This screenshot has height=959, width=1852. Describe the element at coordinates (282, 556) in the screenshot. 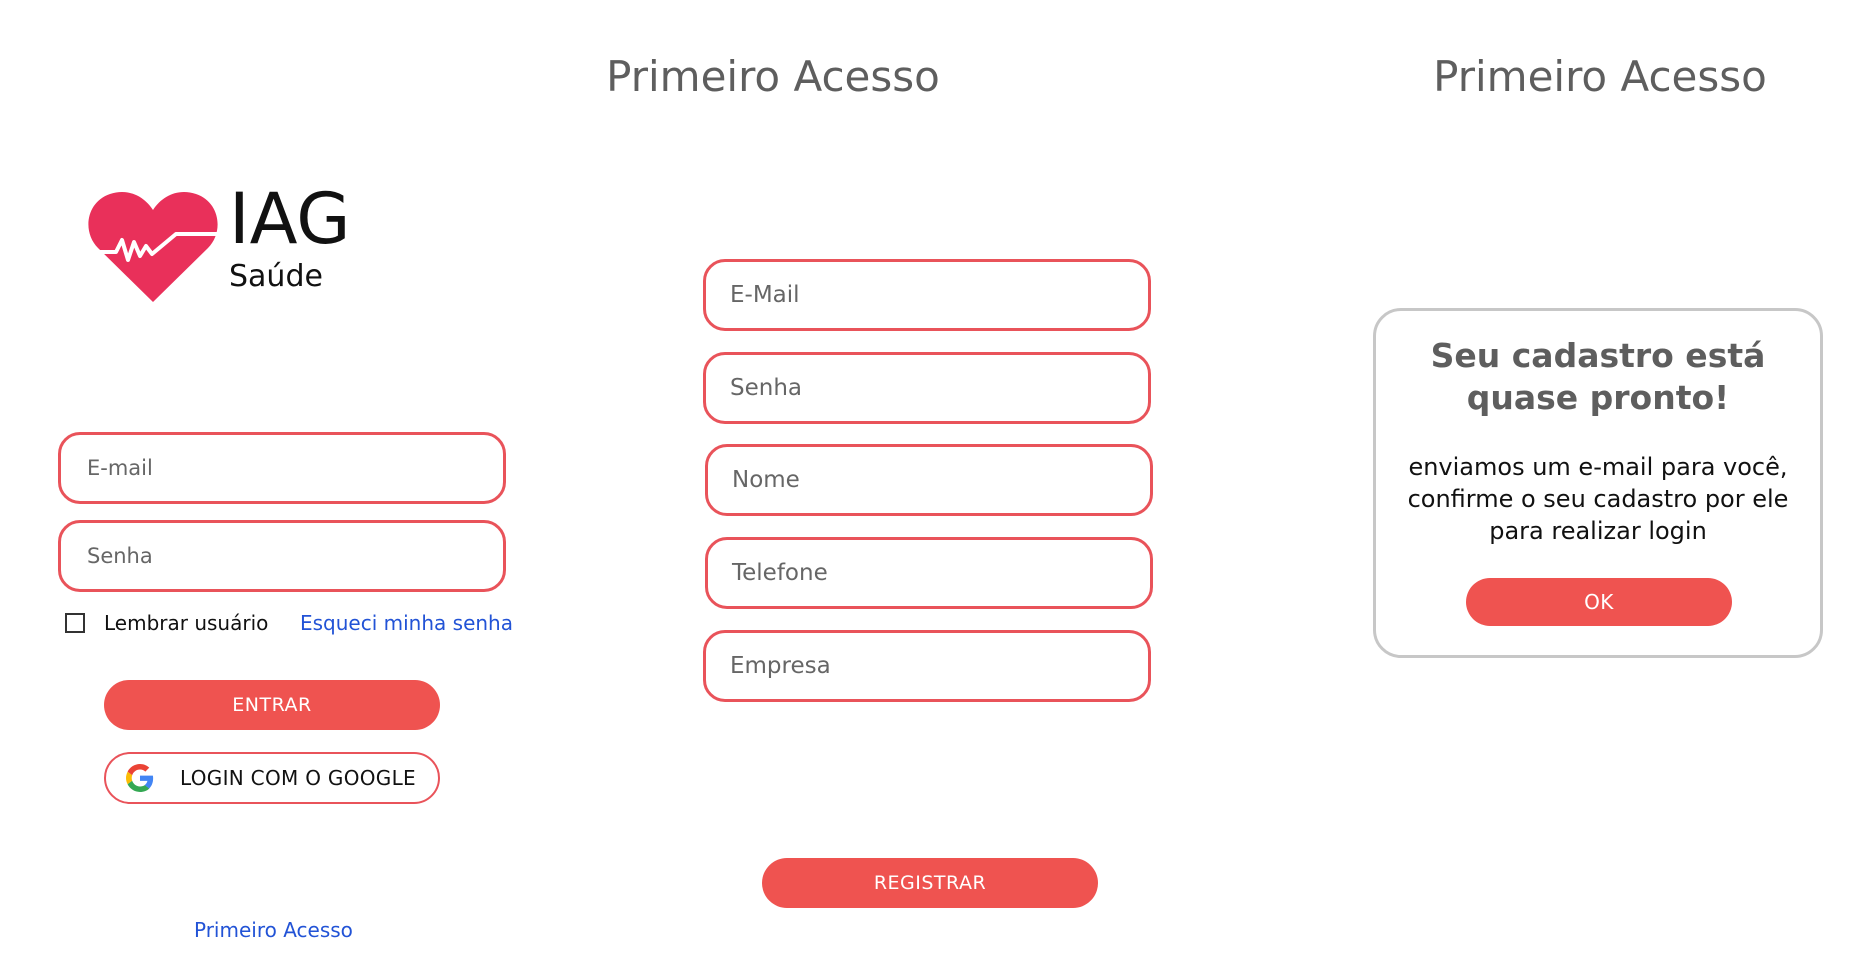

I see `password-field: Senha` at that location.